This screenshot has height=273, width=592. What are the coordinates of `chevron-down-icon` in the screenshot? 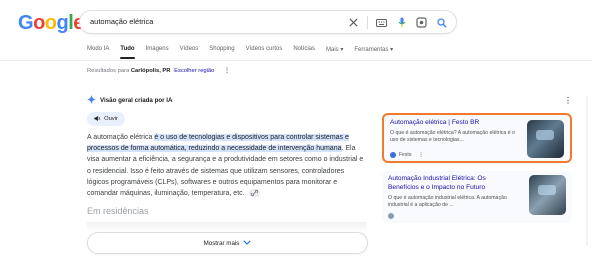 It's located at (247, 243).